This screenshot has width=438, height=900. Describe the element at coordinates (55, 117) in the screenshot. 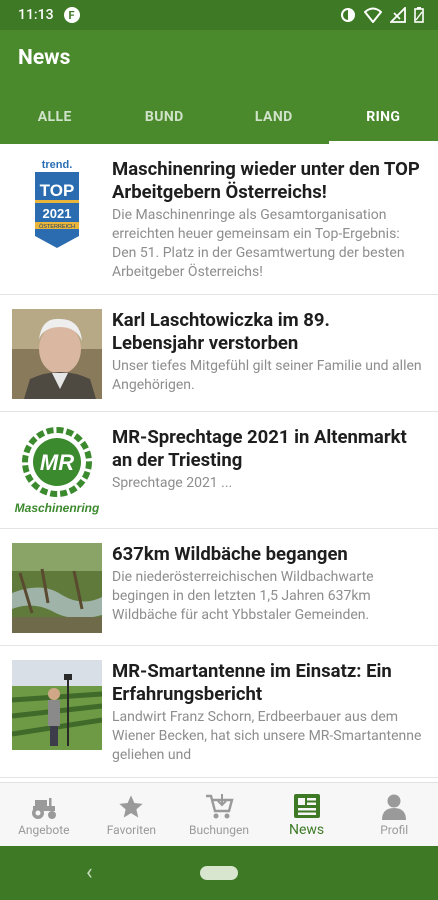

I see `tab-alle: ALLE` at that location.